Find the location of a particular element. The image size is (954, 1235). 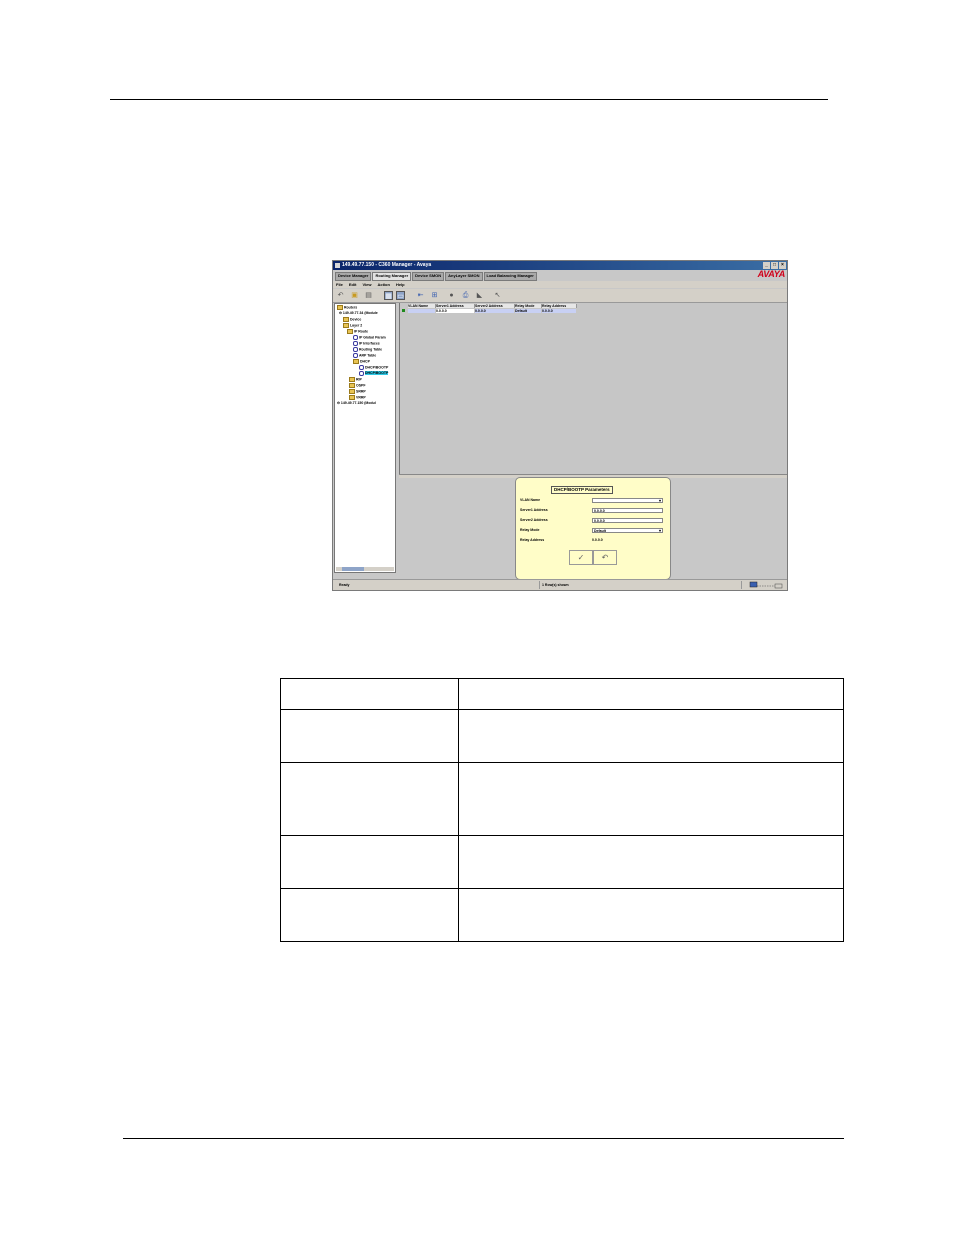

relay-address-value: 0.0.0.0 is located at coordinates (597, 540).